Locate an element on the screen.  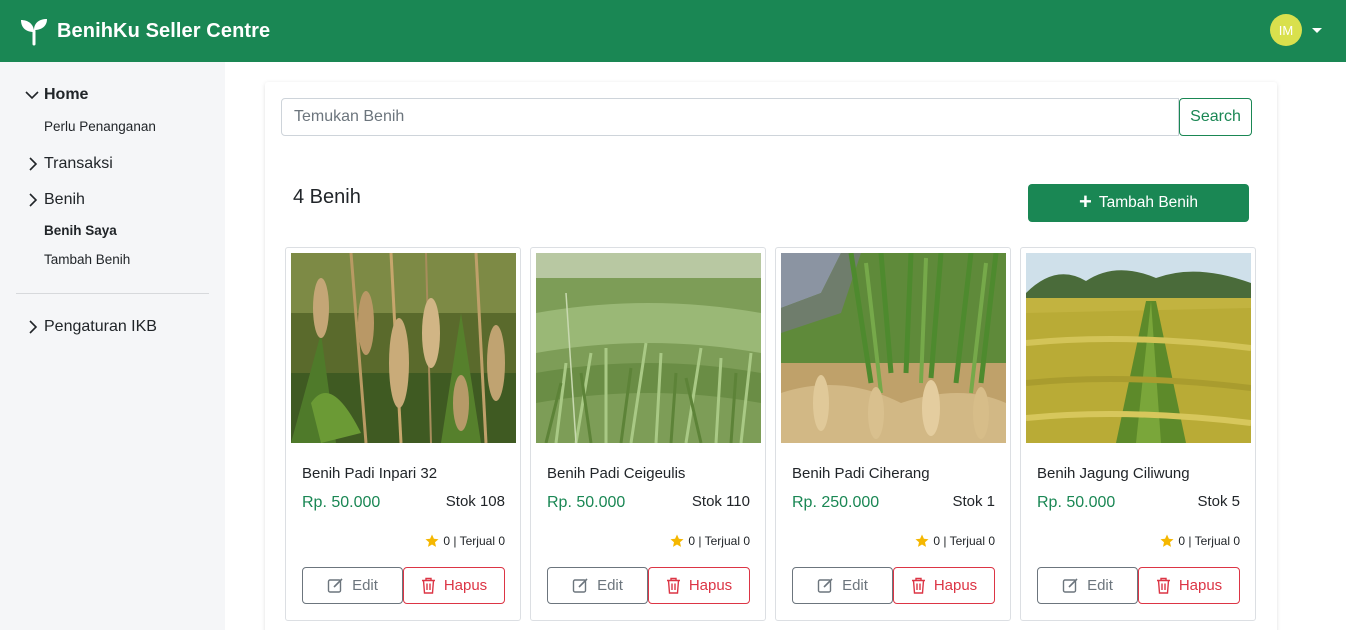
avatar: IM is located at coordinates (1286, 30).